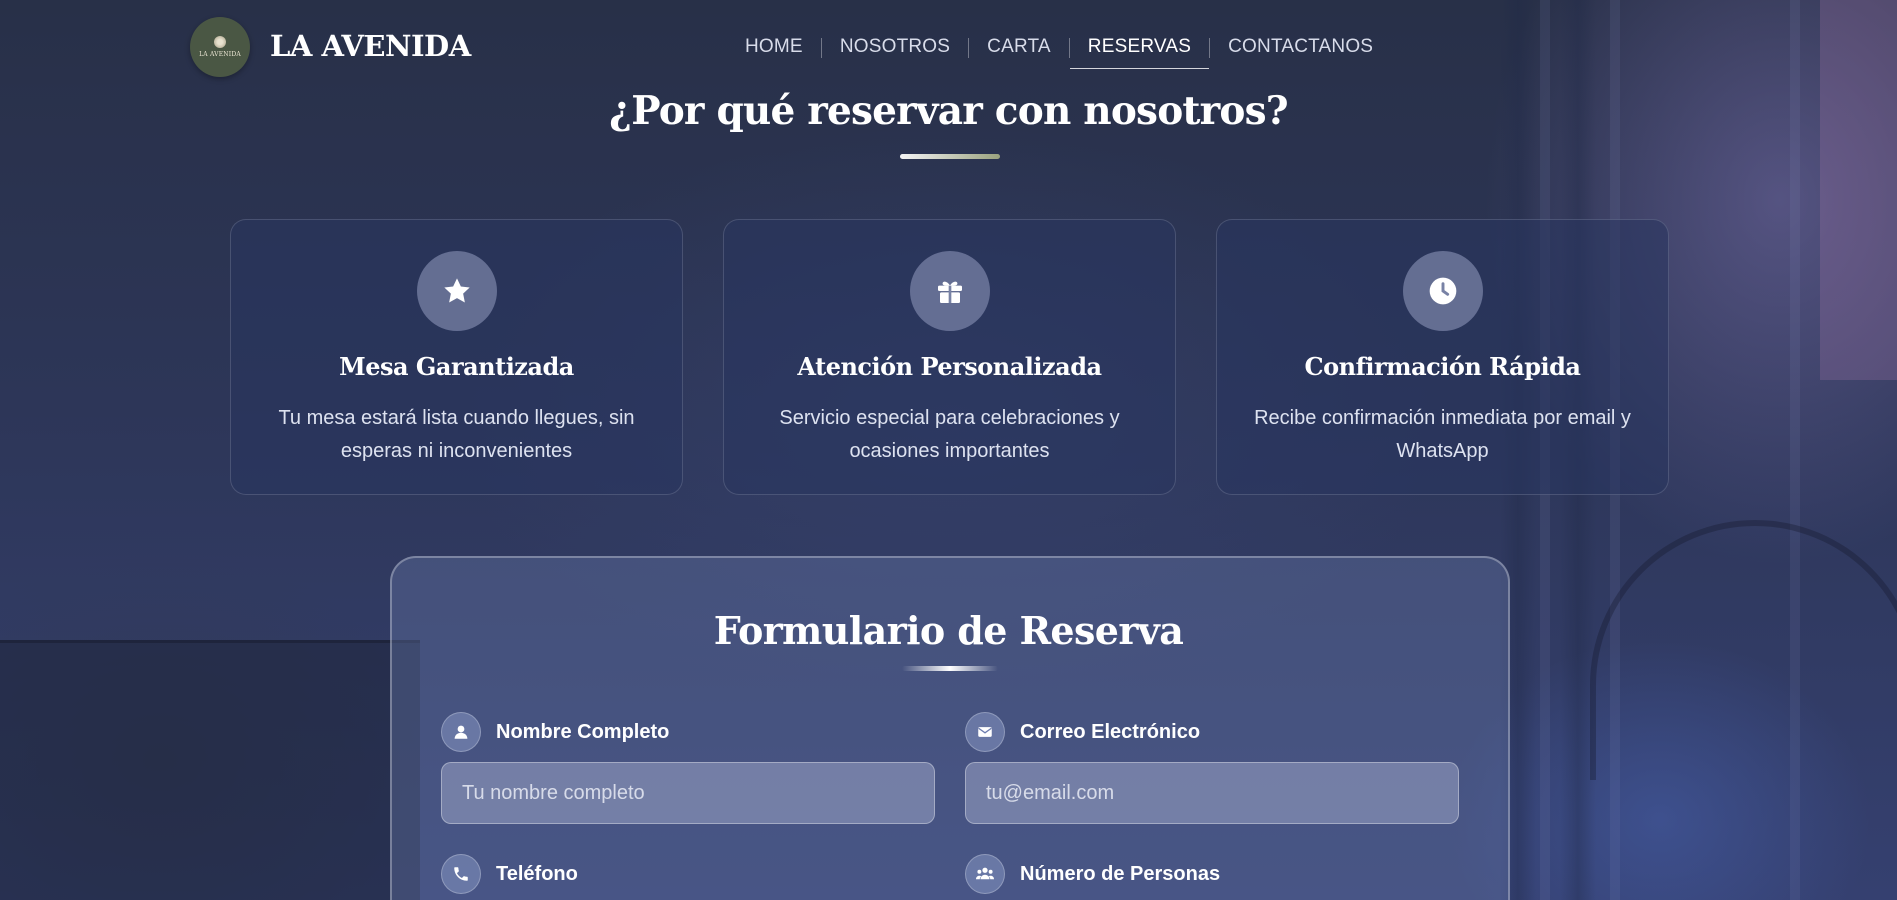 The height and width of the screenshot is (900, 1897). I want to click on star-icon, so click(457, 291).